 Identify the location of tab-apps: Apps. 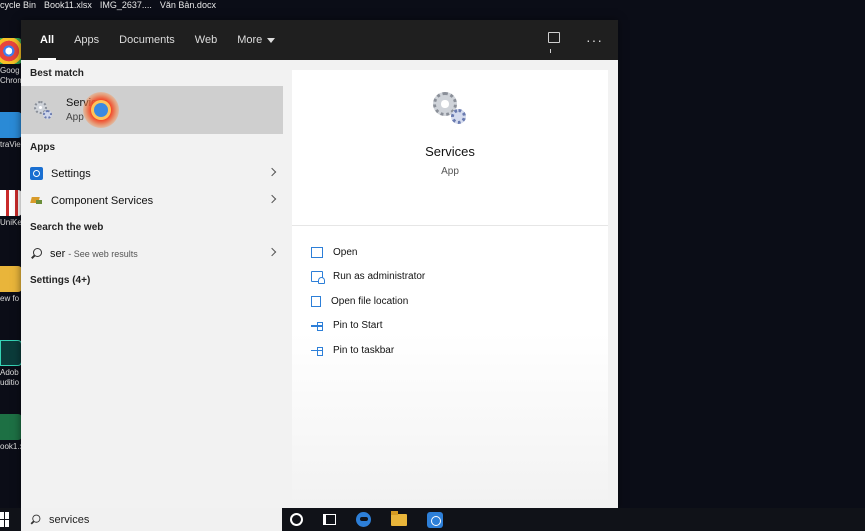
(86, 40).